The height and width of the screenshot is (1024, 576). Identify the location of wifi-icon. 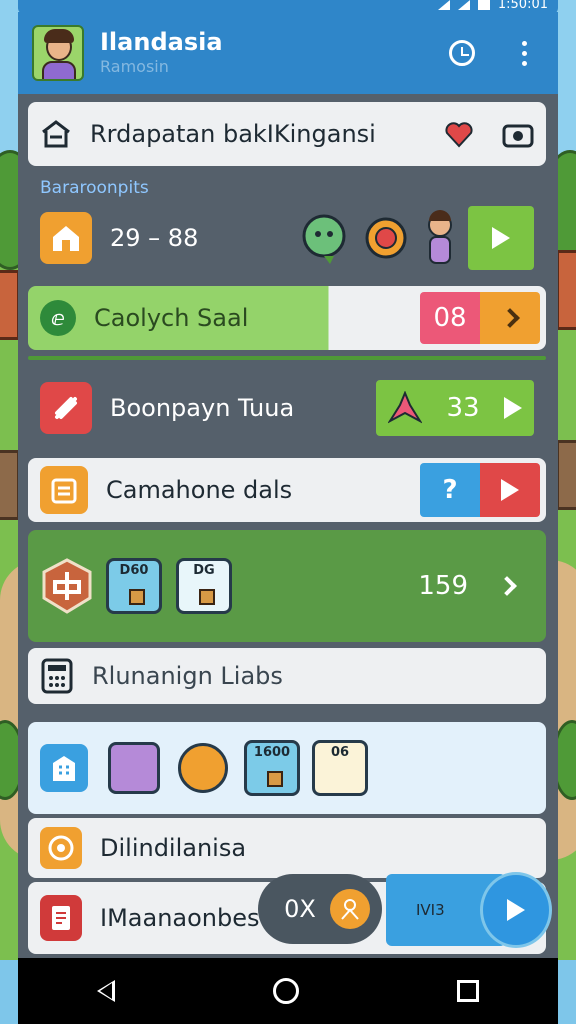
(463, 5).